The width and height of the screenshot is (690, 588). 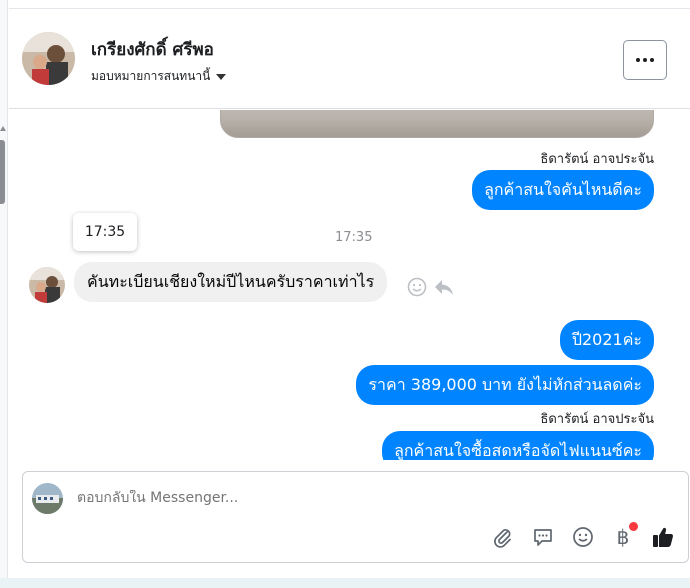 I want to click on baht-icon: ฿, so click(x=624, y=536).